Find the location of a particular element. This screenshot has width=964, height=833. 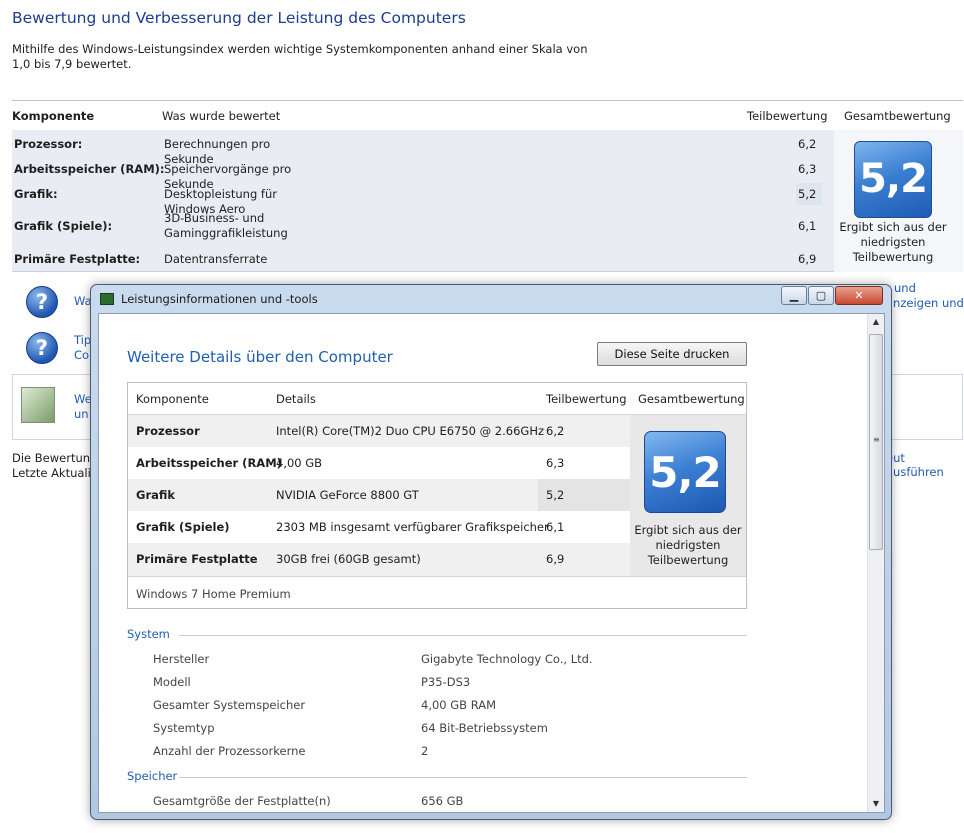

os-divider is located at coordinates (437, 576).